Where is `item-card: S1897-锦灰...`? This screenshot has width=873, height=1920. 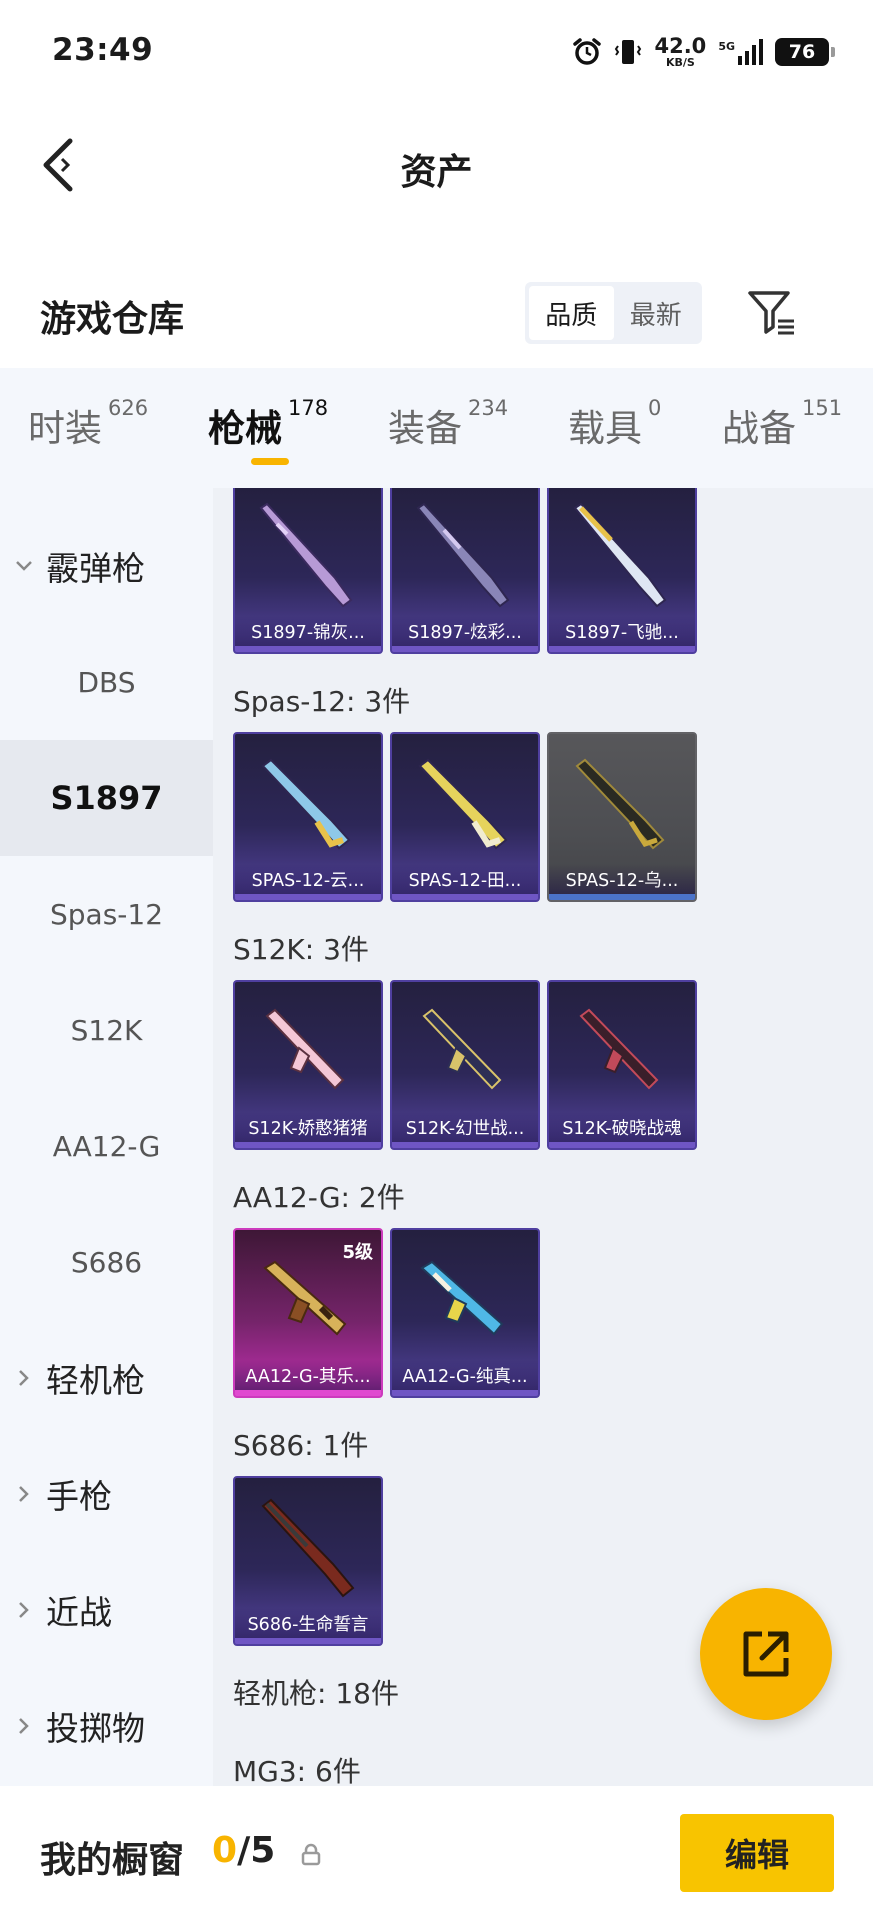 item-card: S1897-锦灰... is located at coordinates (308, 571).